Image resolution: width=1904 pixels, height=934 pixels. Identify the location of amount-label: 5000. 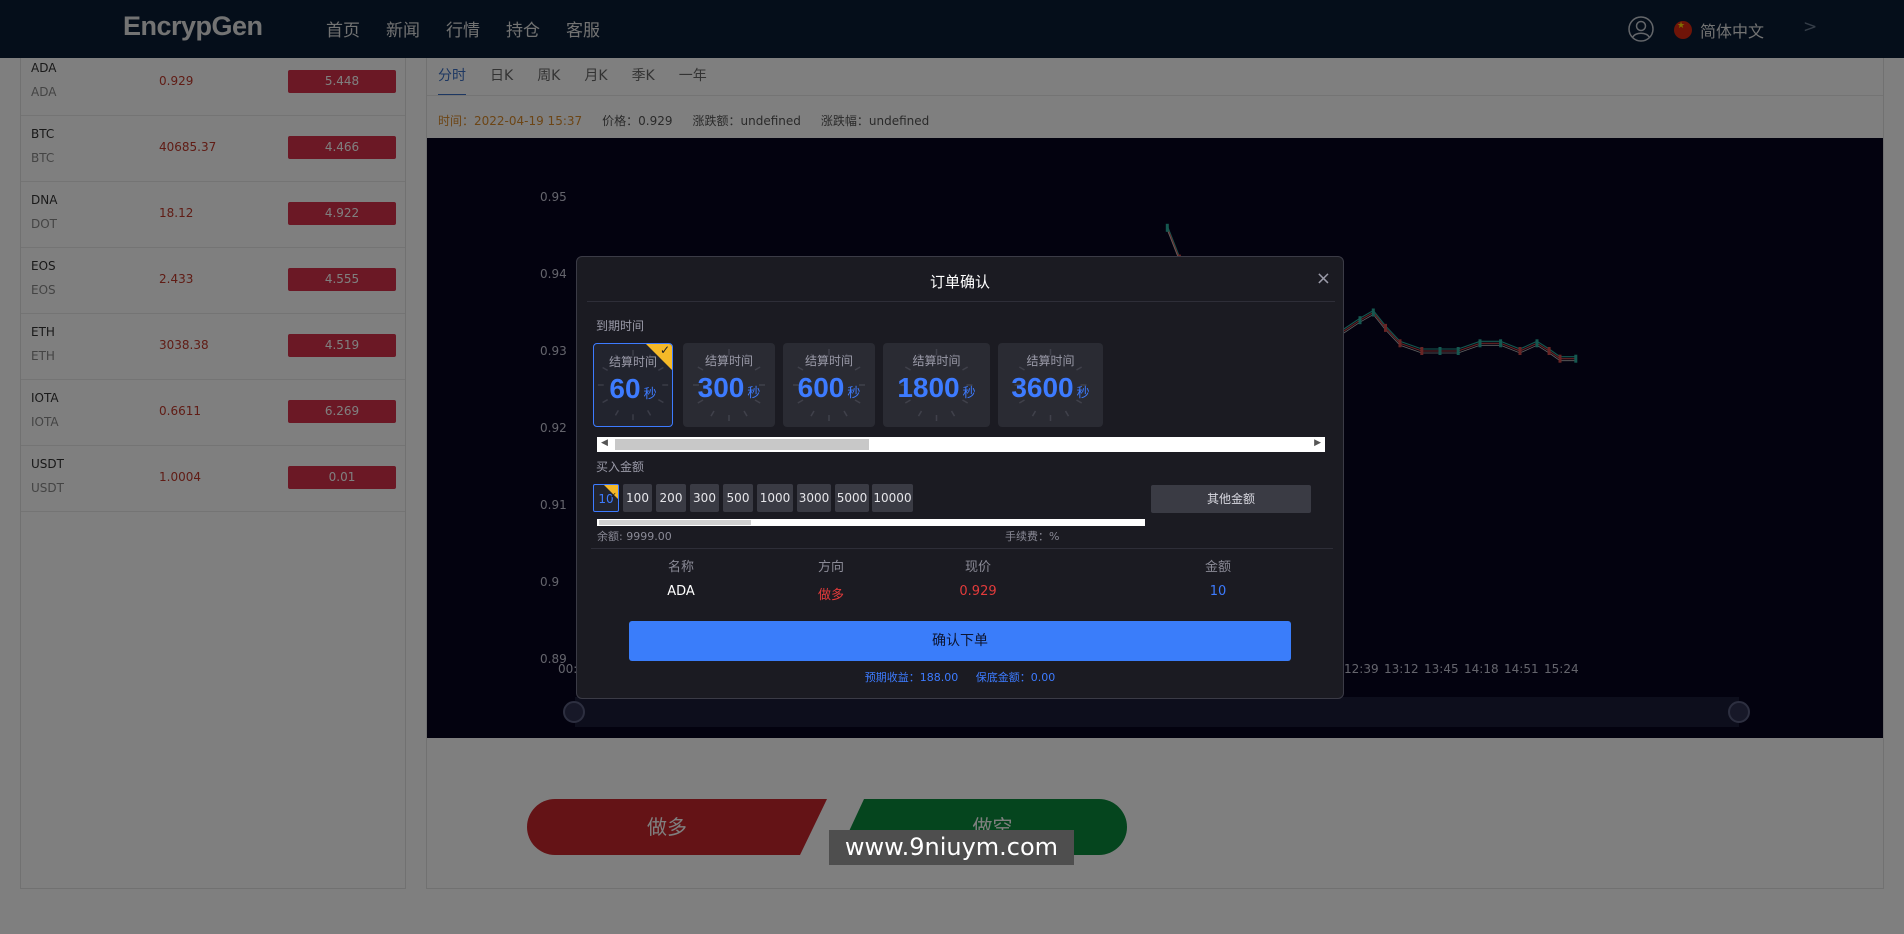
(852, 498).